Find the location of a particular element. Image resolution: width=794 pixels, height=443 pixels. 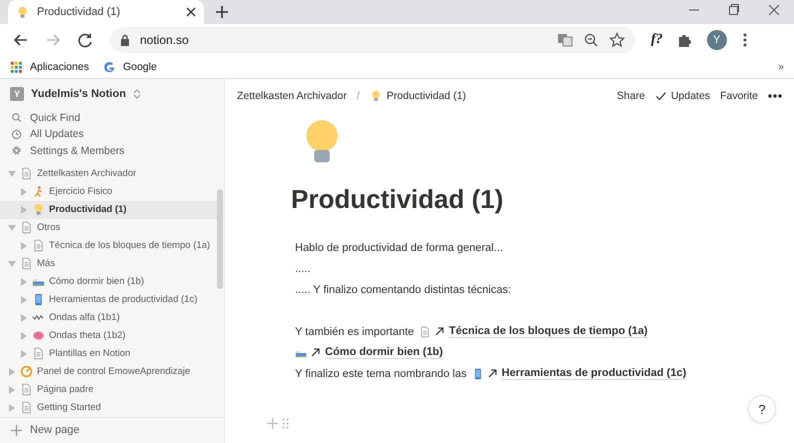

settings-icon is located at coordinates (16, 150).